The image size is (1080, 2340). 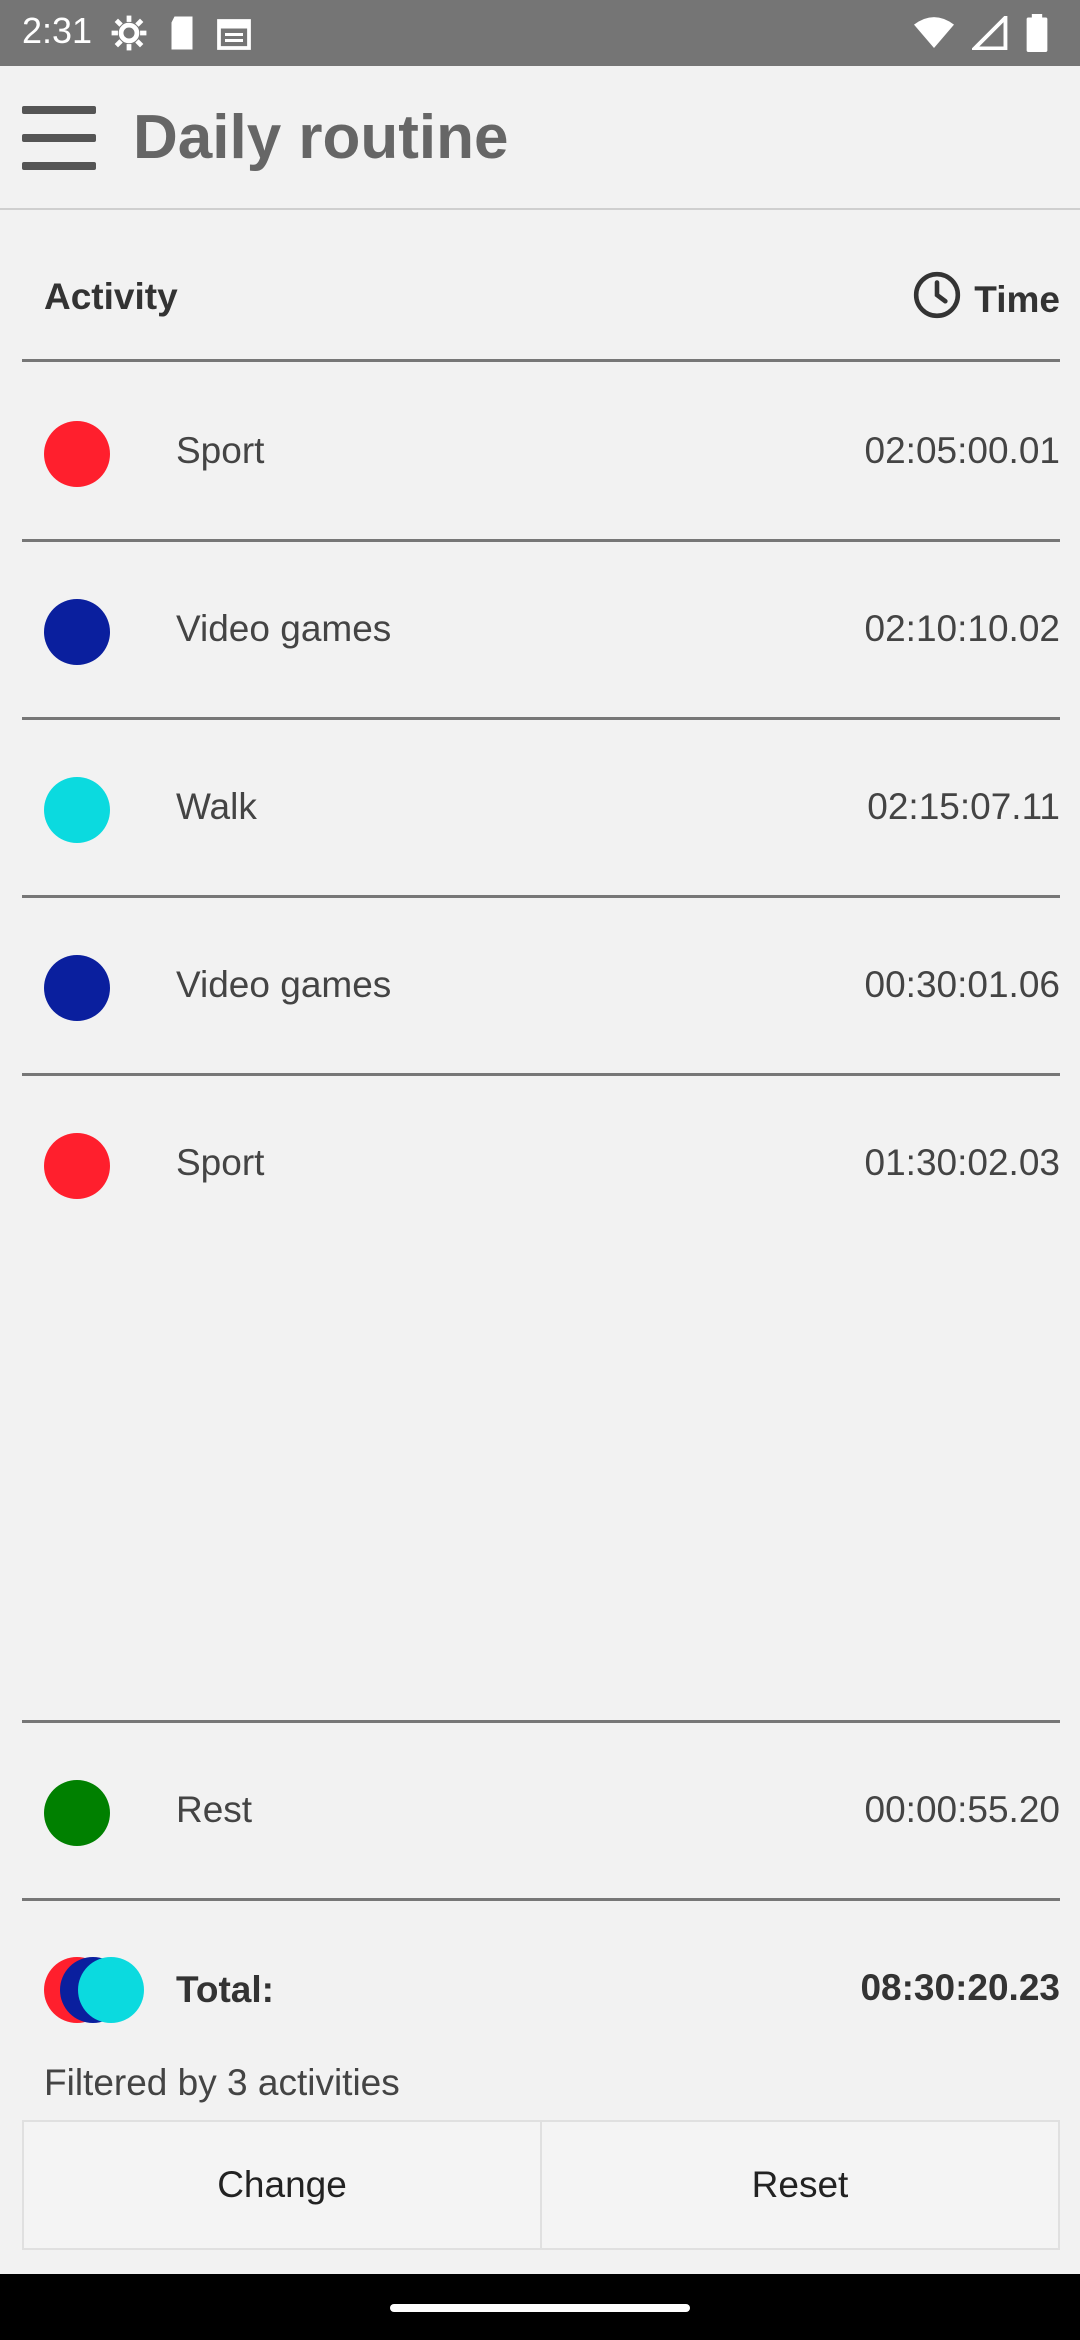 What do you see at coordinates (214, 1809) in the screenshot?
I see `rest-name: Rest` at bounding box center [214, 1809].